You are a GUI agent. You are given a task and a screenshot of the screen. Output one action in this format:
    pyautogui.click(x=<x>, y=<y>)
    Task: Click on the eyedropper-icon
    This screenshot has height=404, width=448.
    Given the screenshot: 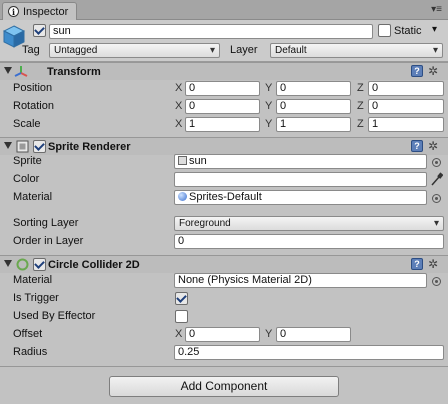 What is the action you would take?
    pyautogui.click(x=436, y=179)
    